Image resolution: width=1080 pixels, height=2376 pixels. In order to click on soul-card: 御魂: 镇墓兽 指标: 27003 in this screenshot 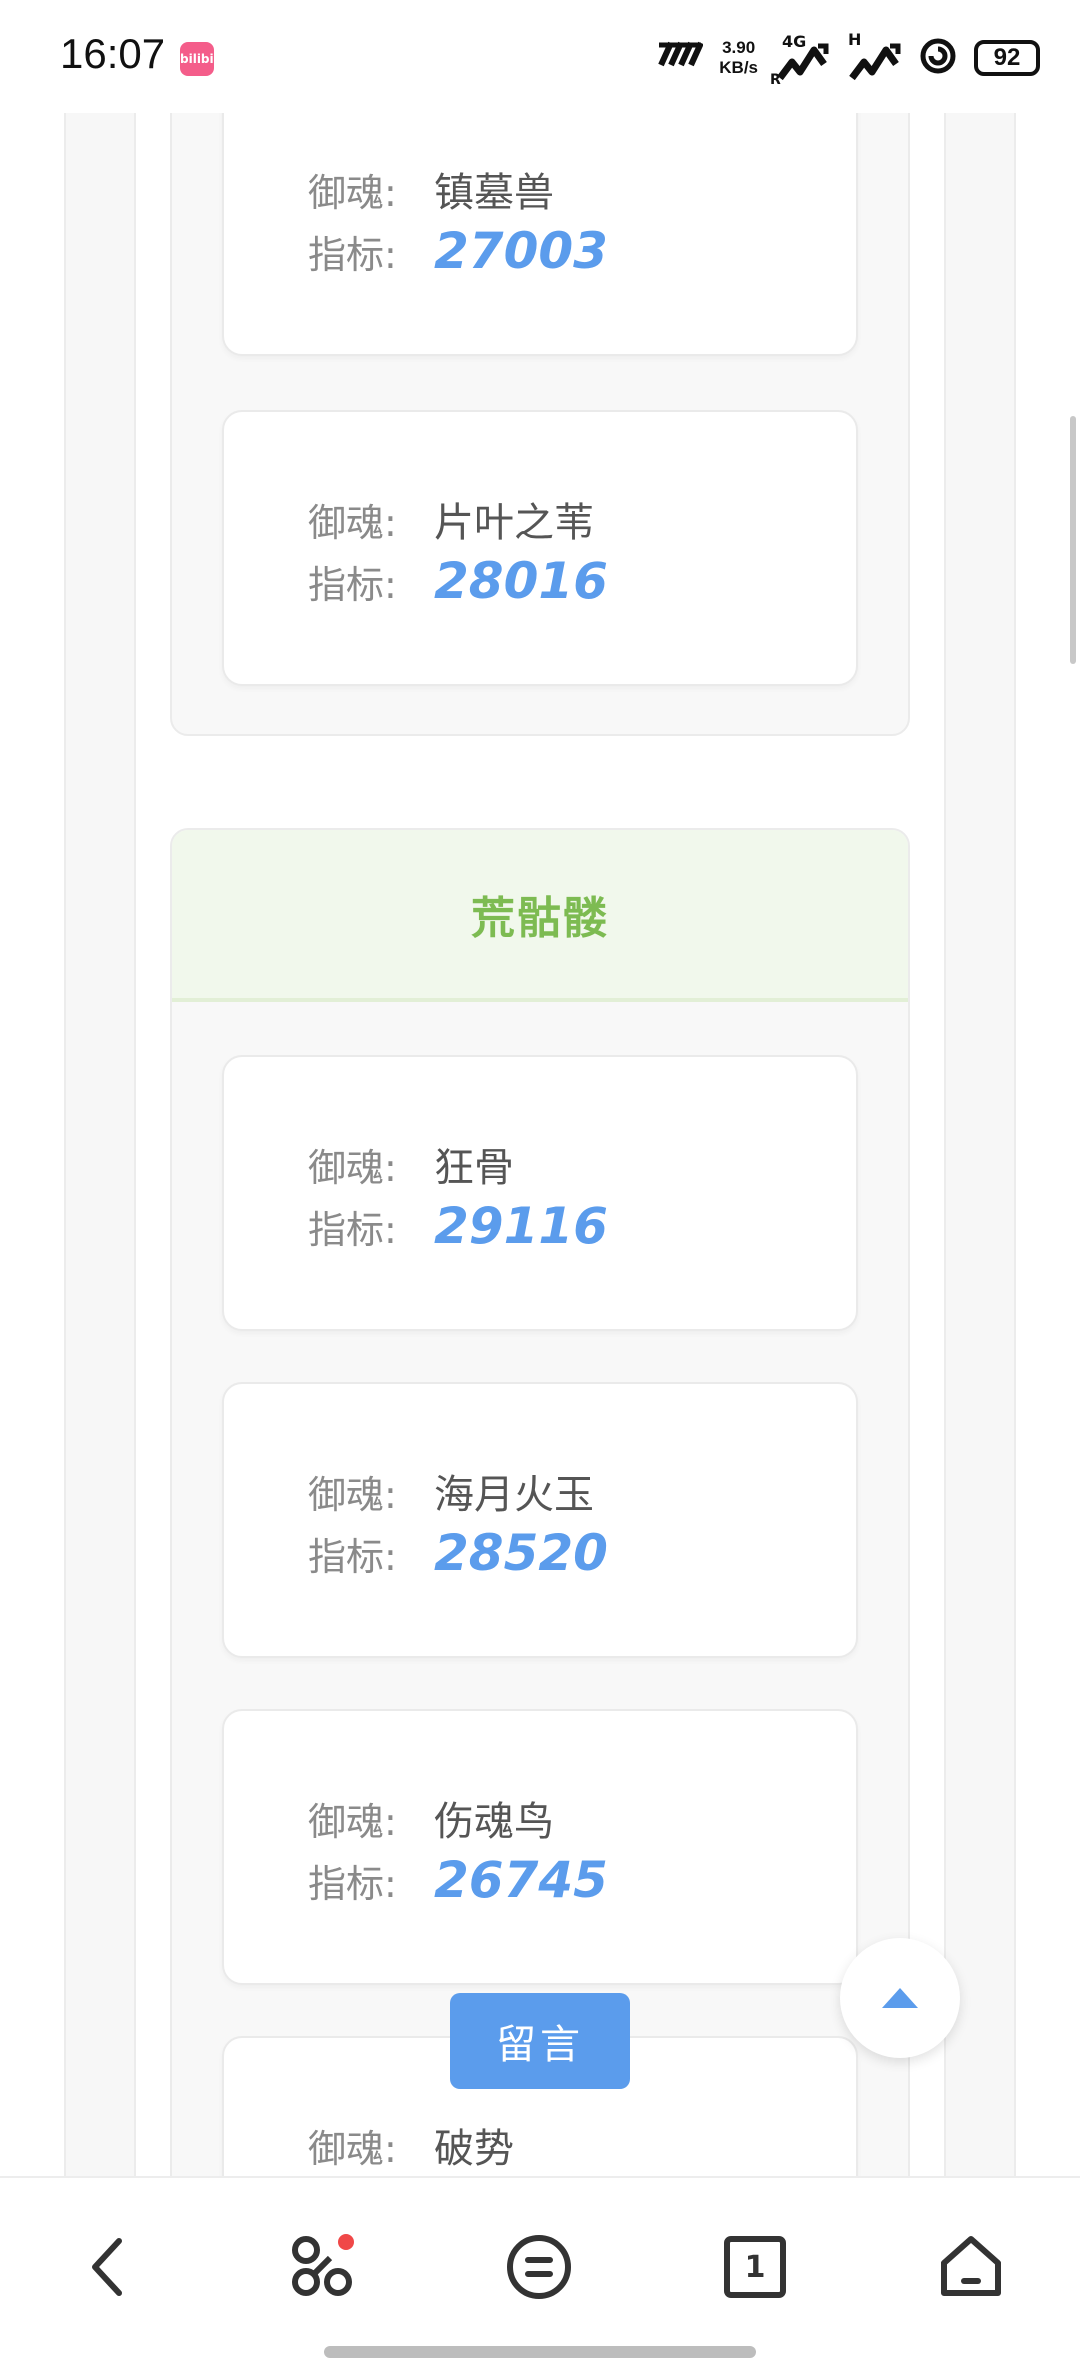, I will do `click(540, 218)`.